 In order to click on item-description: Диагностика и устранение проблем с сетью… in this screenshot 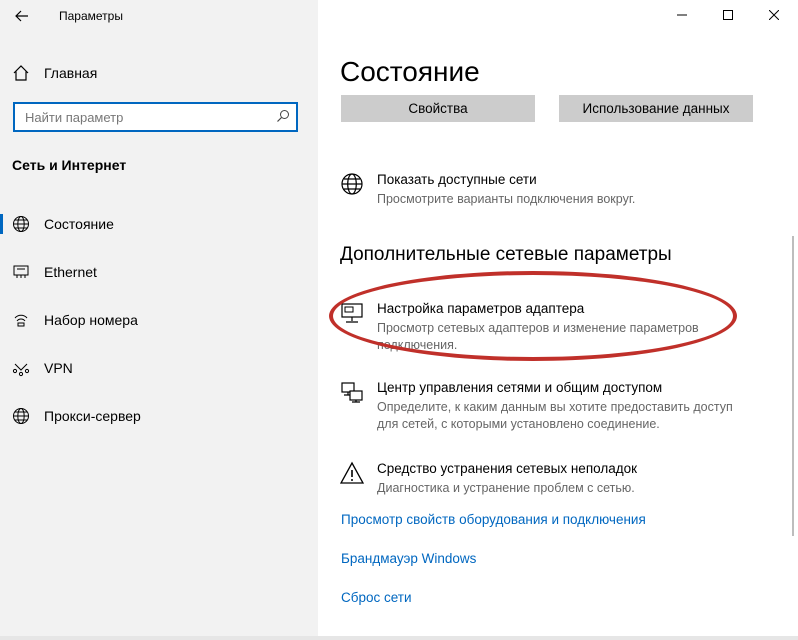, I will do `click(506, 488)`.